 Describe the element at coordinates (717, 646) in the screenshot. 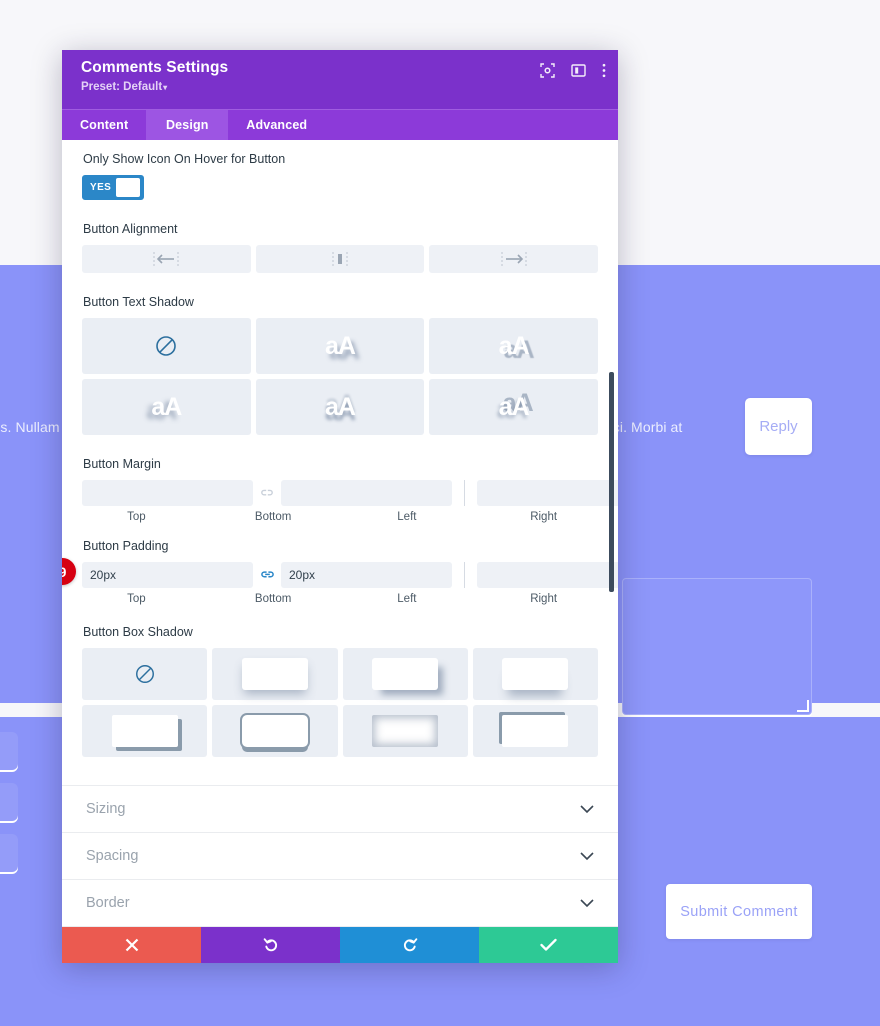

I see `comment-textarea` at that location.